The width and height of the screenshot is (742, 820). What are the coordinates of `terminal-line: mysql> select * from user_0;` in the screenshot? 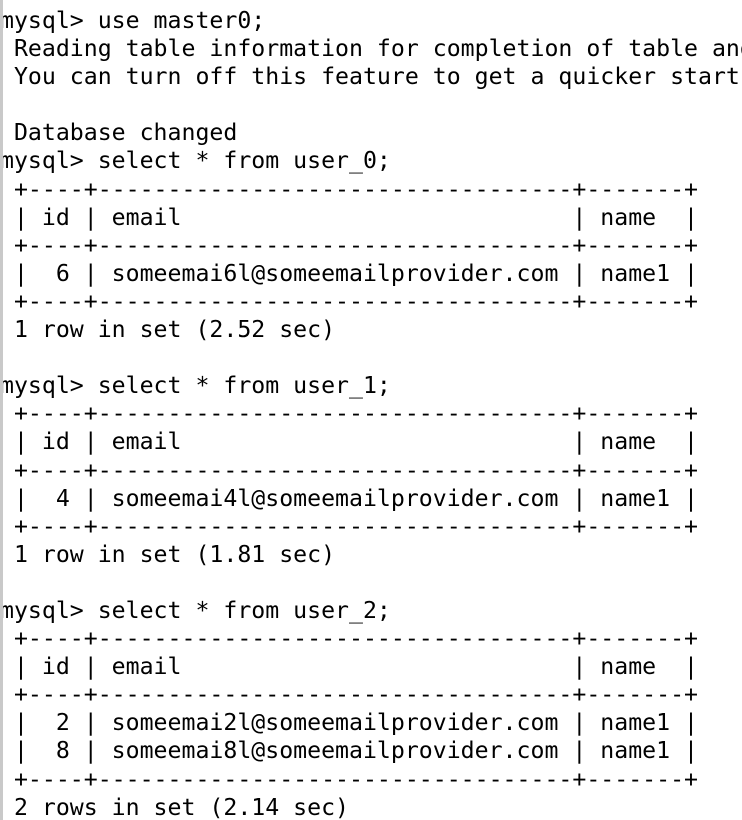 It's located at (195, 161).